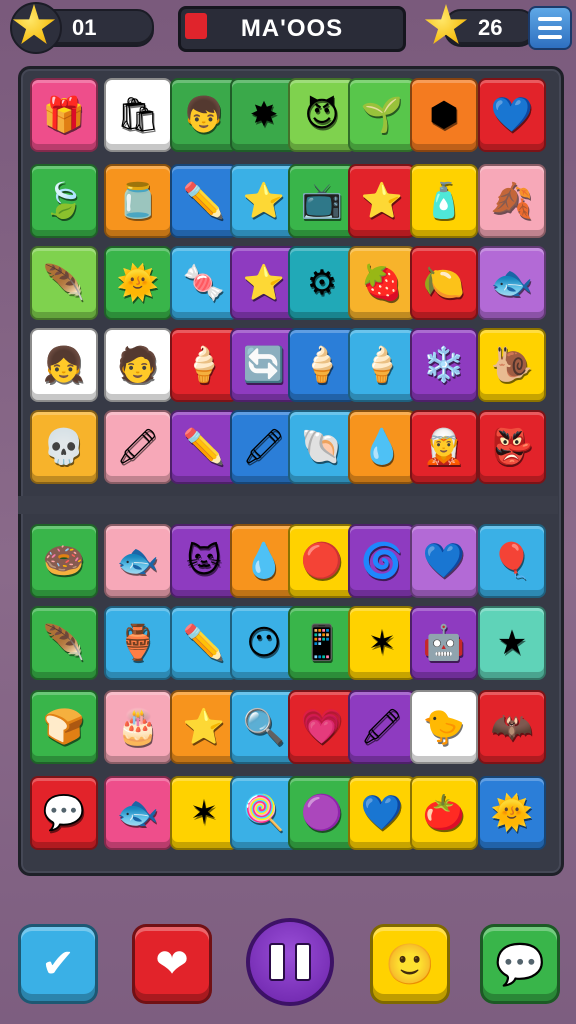 The image size is (576, 1024). I want to click on tile-r4-c6: 🍦, so click(382, 365).